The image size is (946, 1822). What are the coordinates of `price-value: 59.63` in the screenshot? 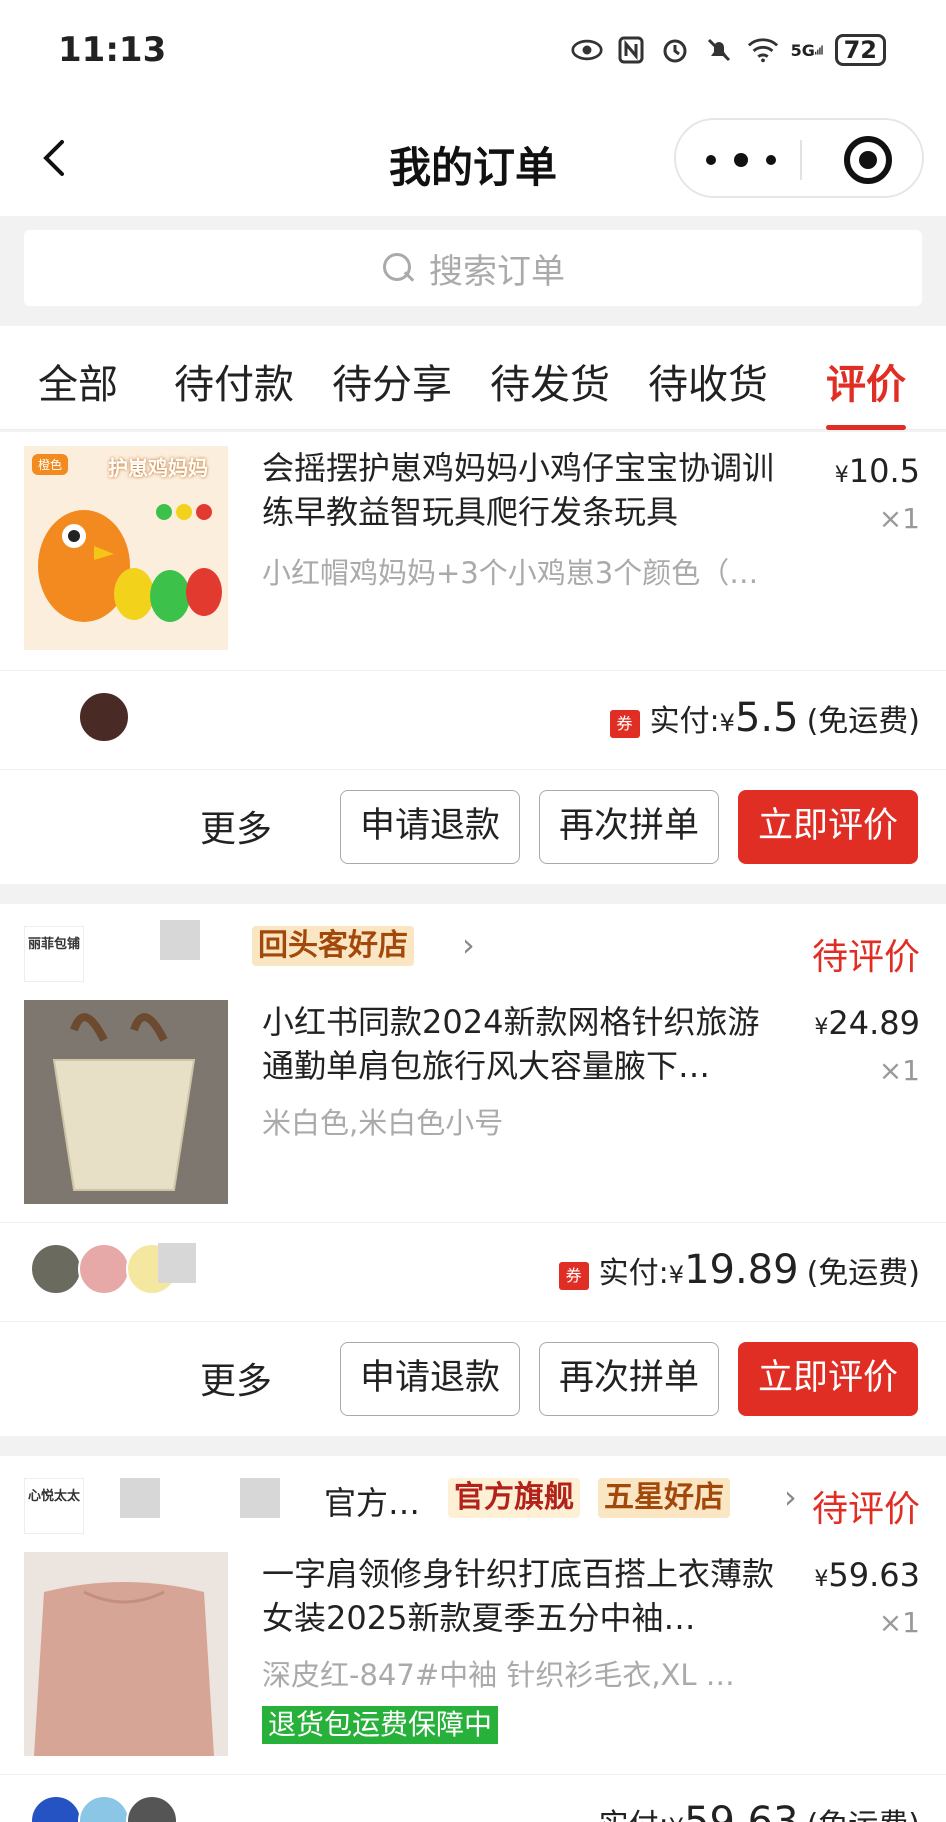 It's located at (874, 1575).